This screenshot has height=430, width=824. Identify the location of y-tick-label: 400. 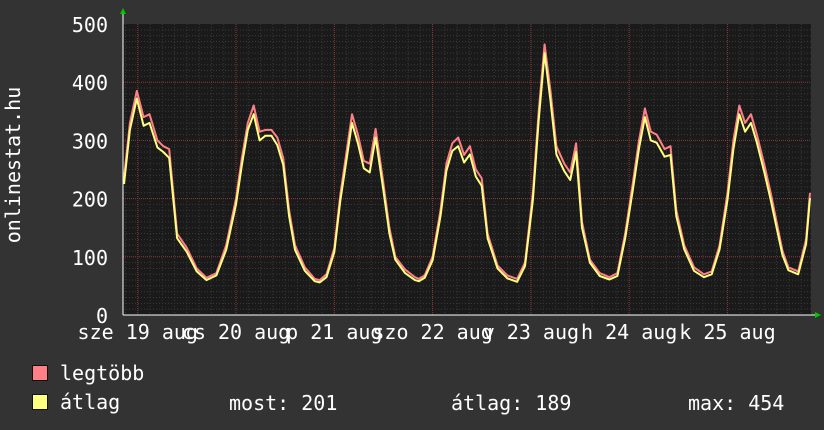
(90, 83).